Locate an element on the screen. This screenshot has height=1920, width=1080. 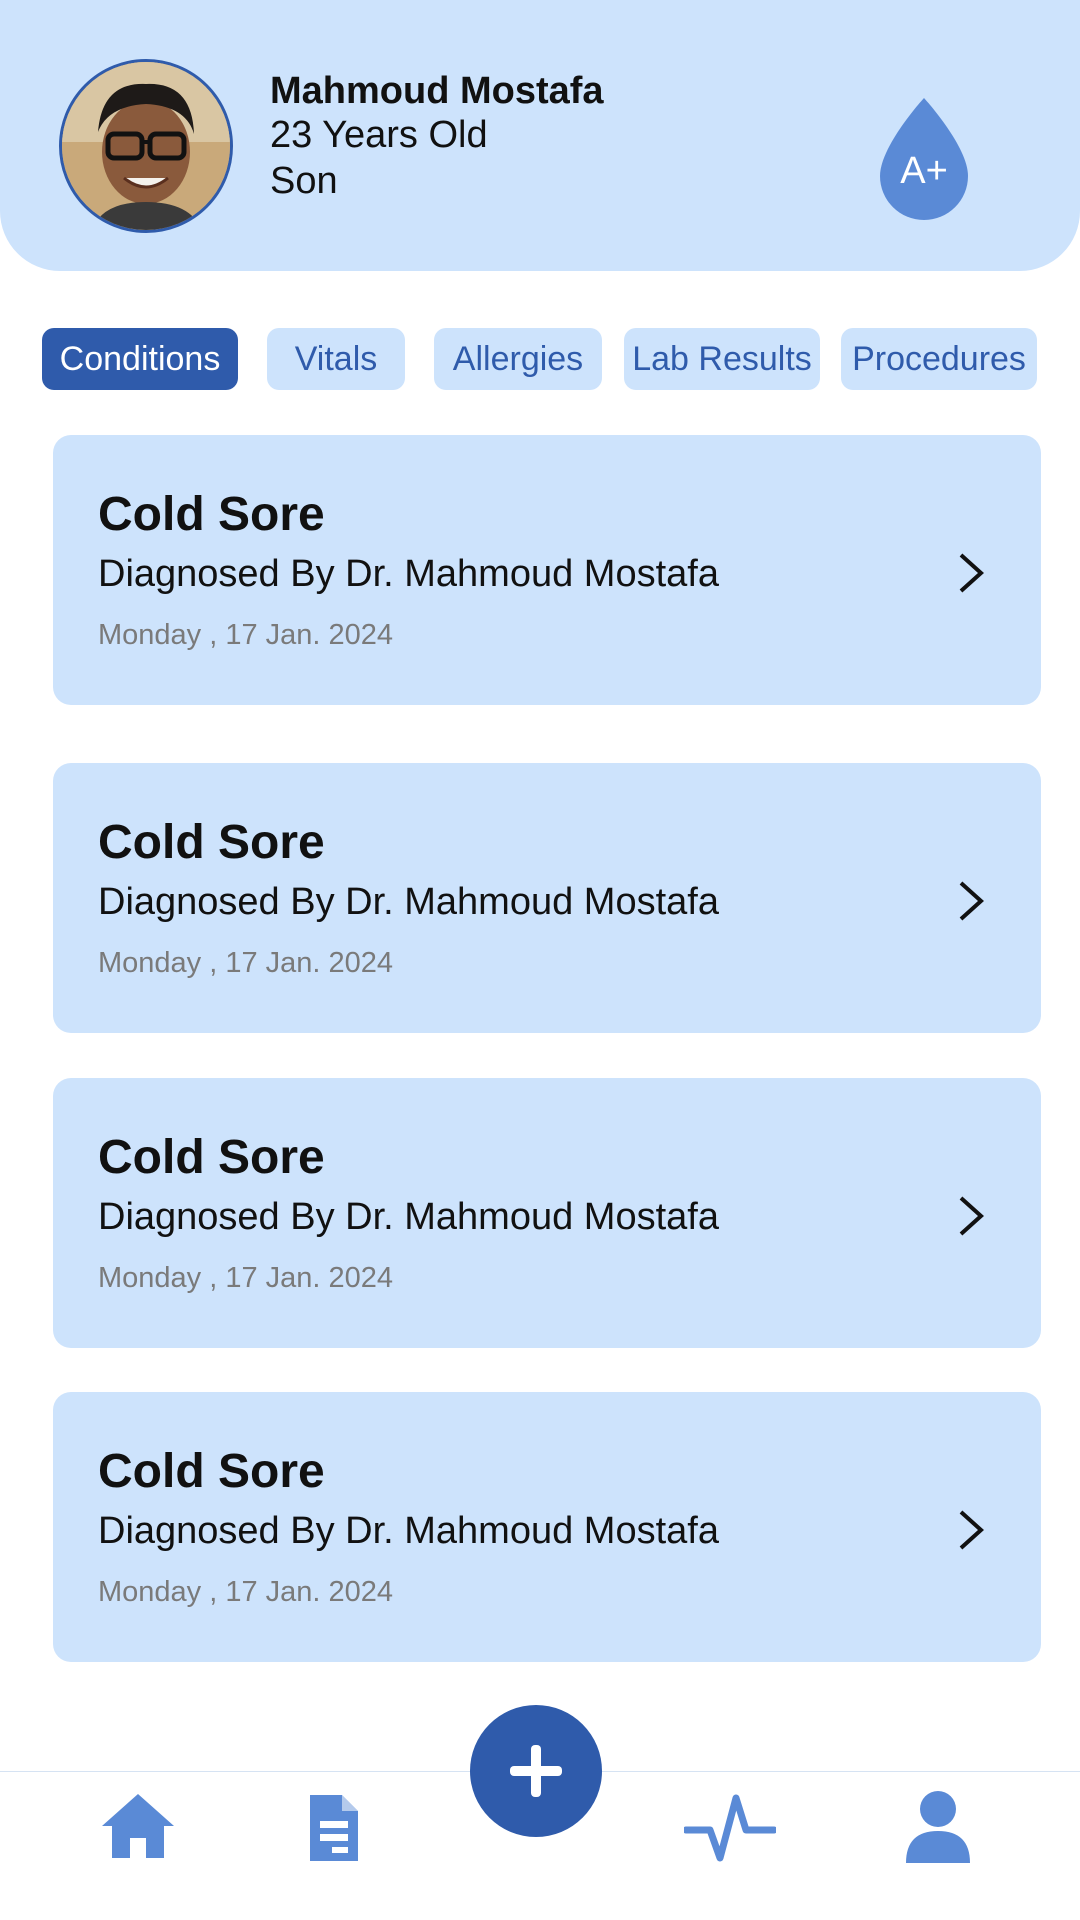
tab-procedures: Procedures is located at coordinates (939, 359).